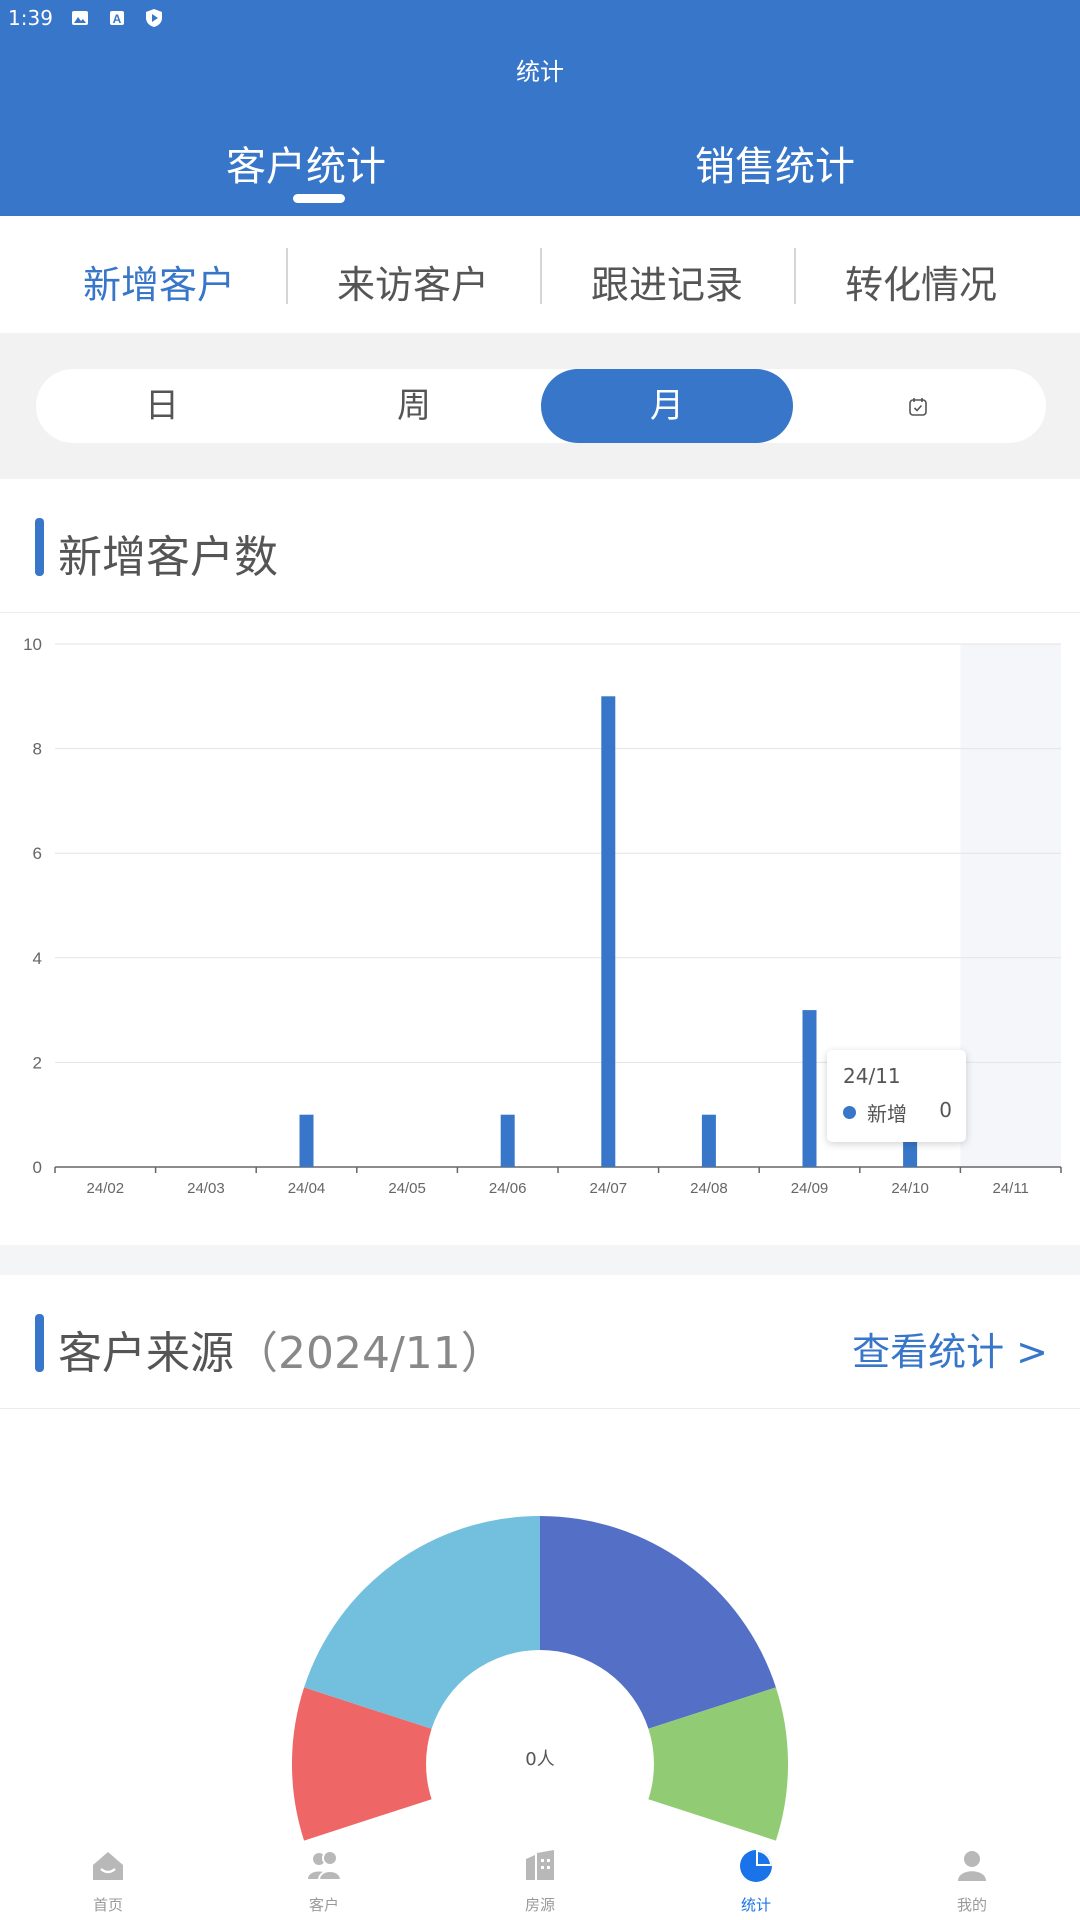 The height and width of the screenshot is (1920, 1080). I want to click on x-tick-label: 24/08, so click(709, 1188).